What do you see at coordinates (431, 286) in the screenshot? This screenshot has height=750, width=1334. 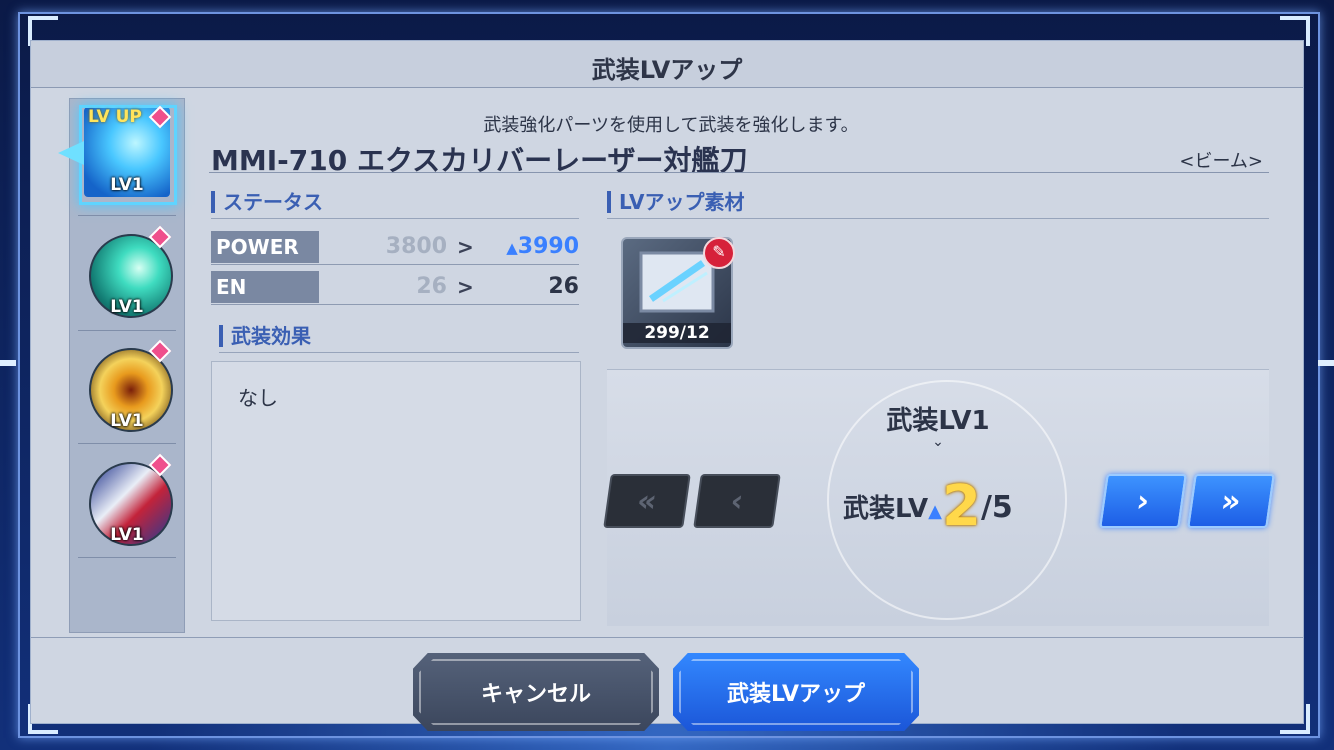 I see `stat-old-value: 26` at bounding box center [431, 286].